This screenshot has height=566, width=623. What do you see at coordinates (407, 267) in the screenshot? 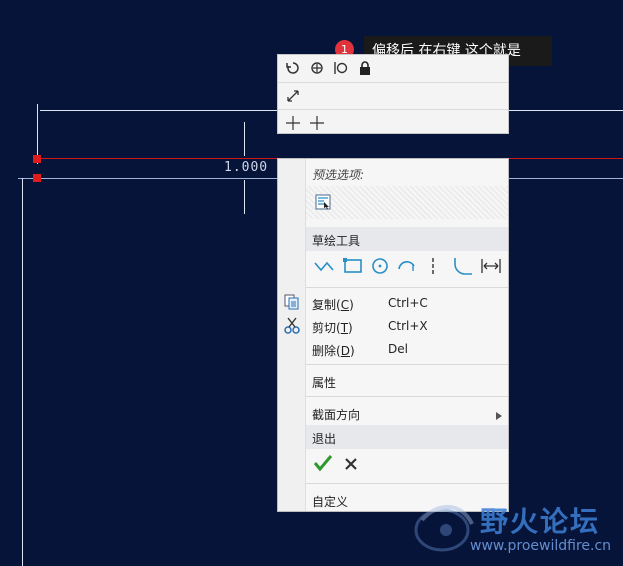
I see `arc-icon` at bounding box center [407, 267].